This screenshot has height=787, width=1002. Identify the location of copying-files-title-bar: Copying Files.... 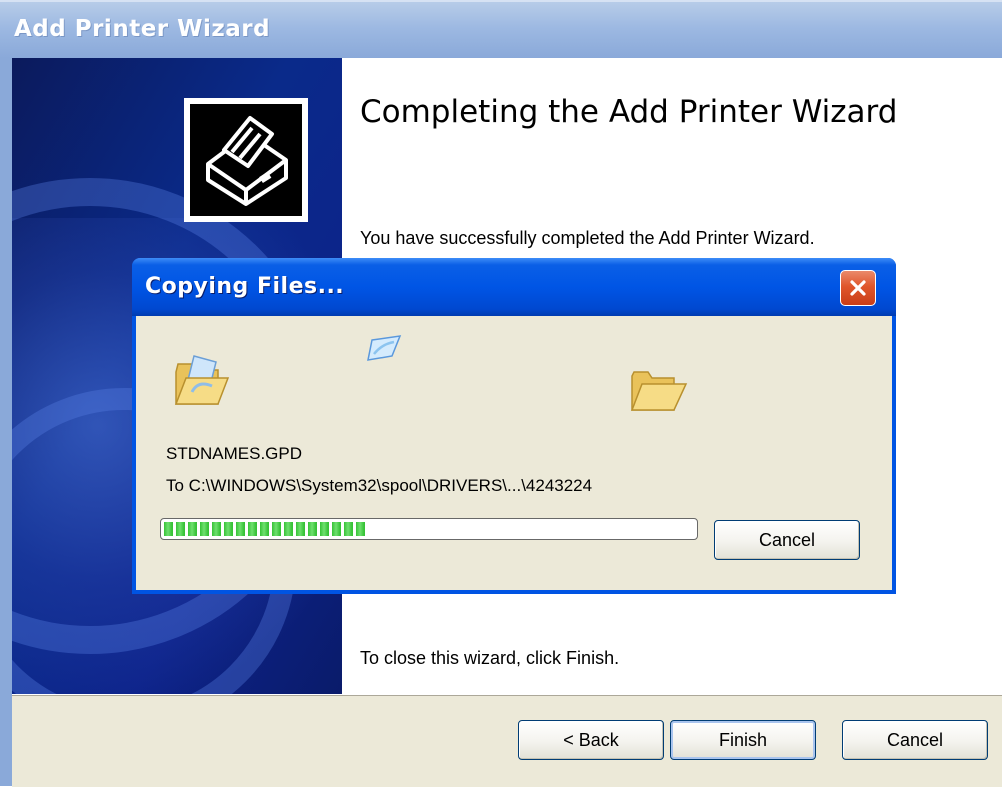
(514, 287).